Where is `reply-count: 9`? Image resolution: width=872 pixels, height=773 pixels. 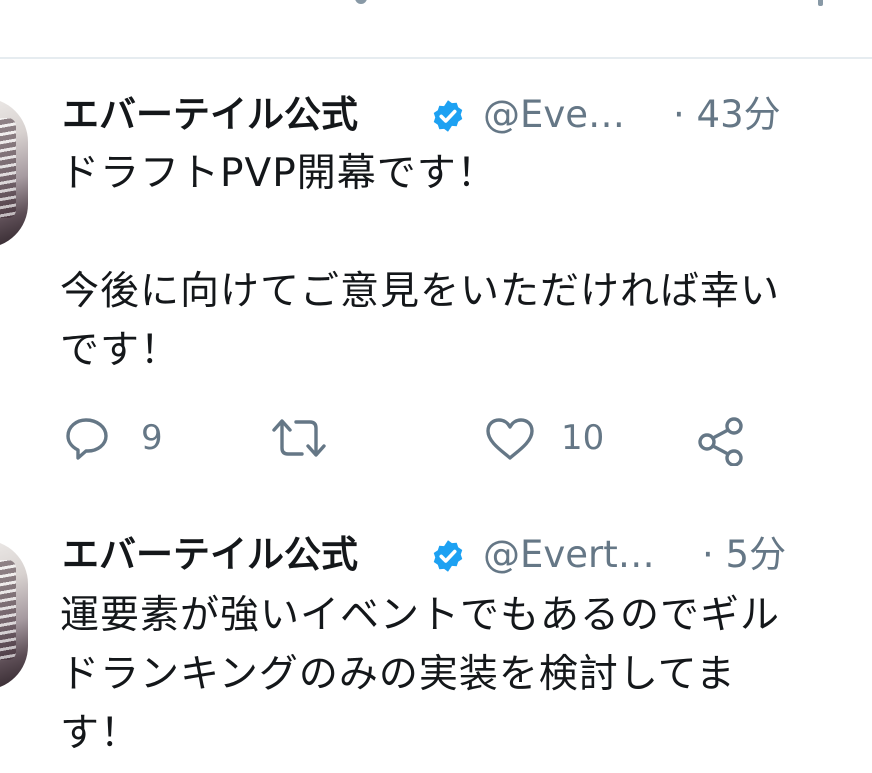
reply-count: 9 is located at coordinates (152, 438).